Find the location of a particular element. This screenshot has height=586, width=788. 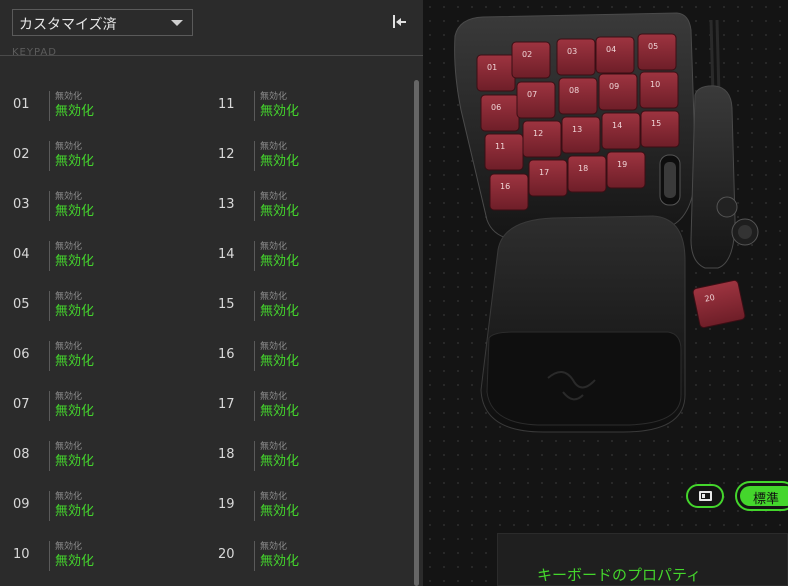

keycap-02: 02 is located at coordinates (531, 60).